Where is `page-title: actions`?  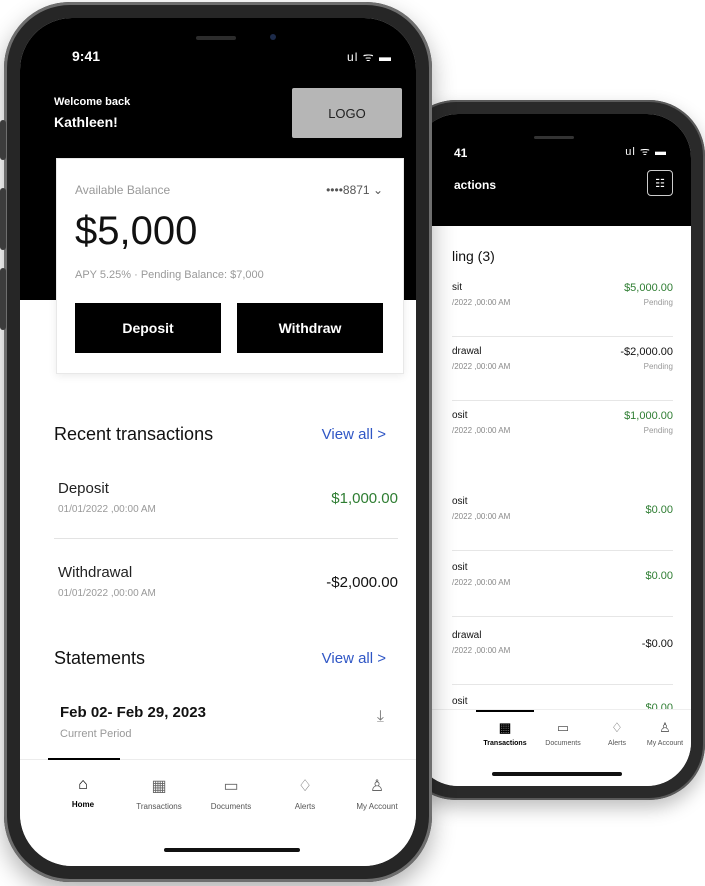
page-title: actions is located at coordinates (475, 185).